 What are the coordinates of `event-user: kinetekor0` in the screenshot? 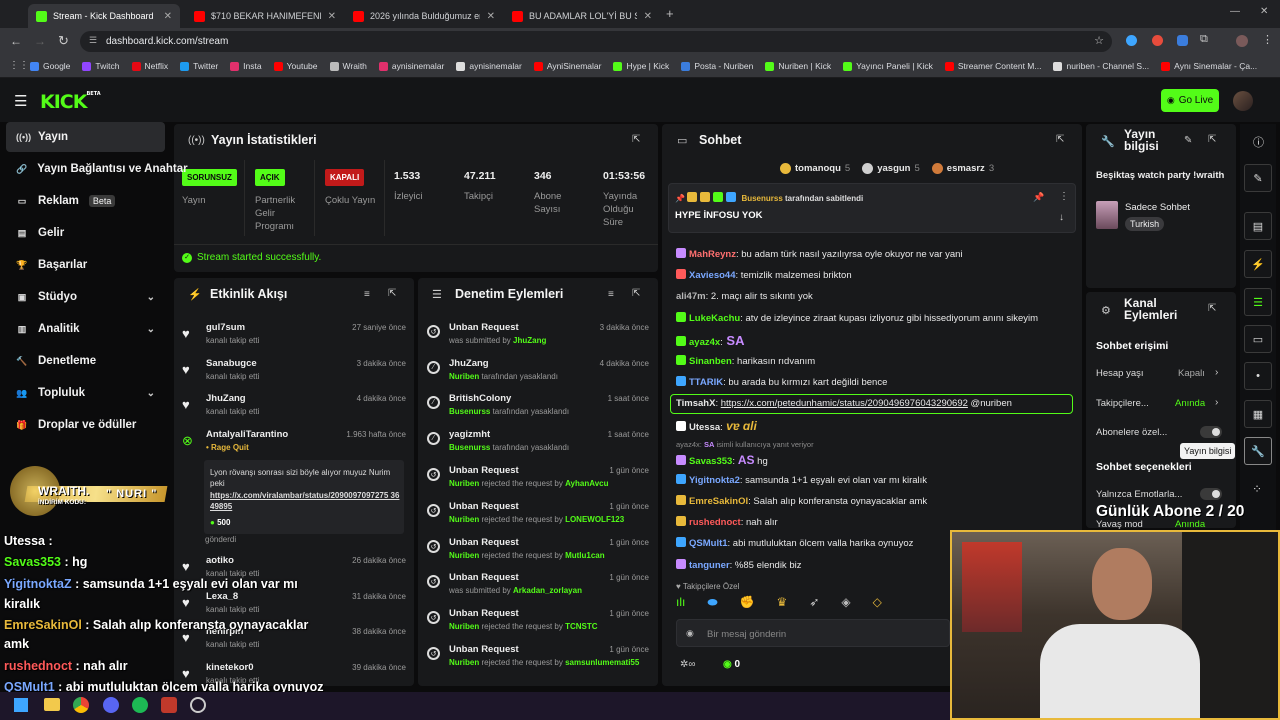 It's located at (230, 667).